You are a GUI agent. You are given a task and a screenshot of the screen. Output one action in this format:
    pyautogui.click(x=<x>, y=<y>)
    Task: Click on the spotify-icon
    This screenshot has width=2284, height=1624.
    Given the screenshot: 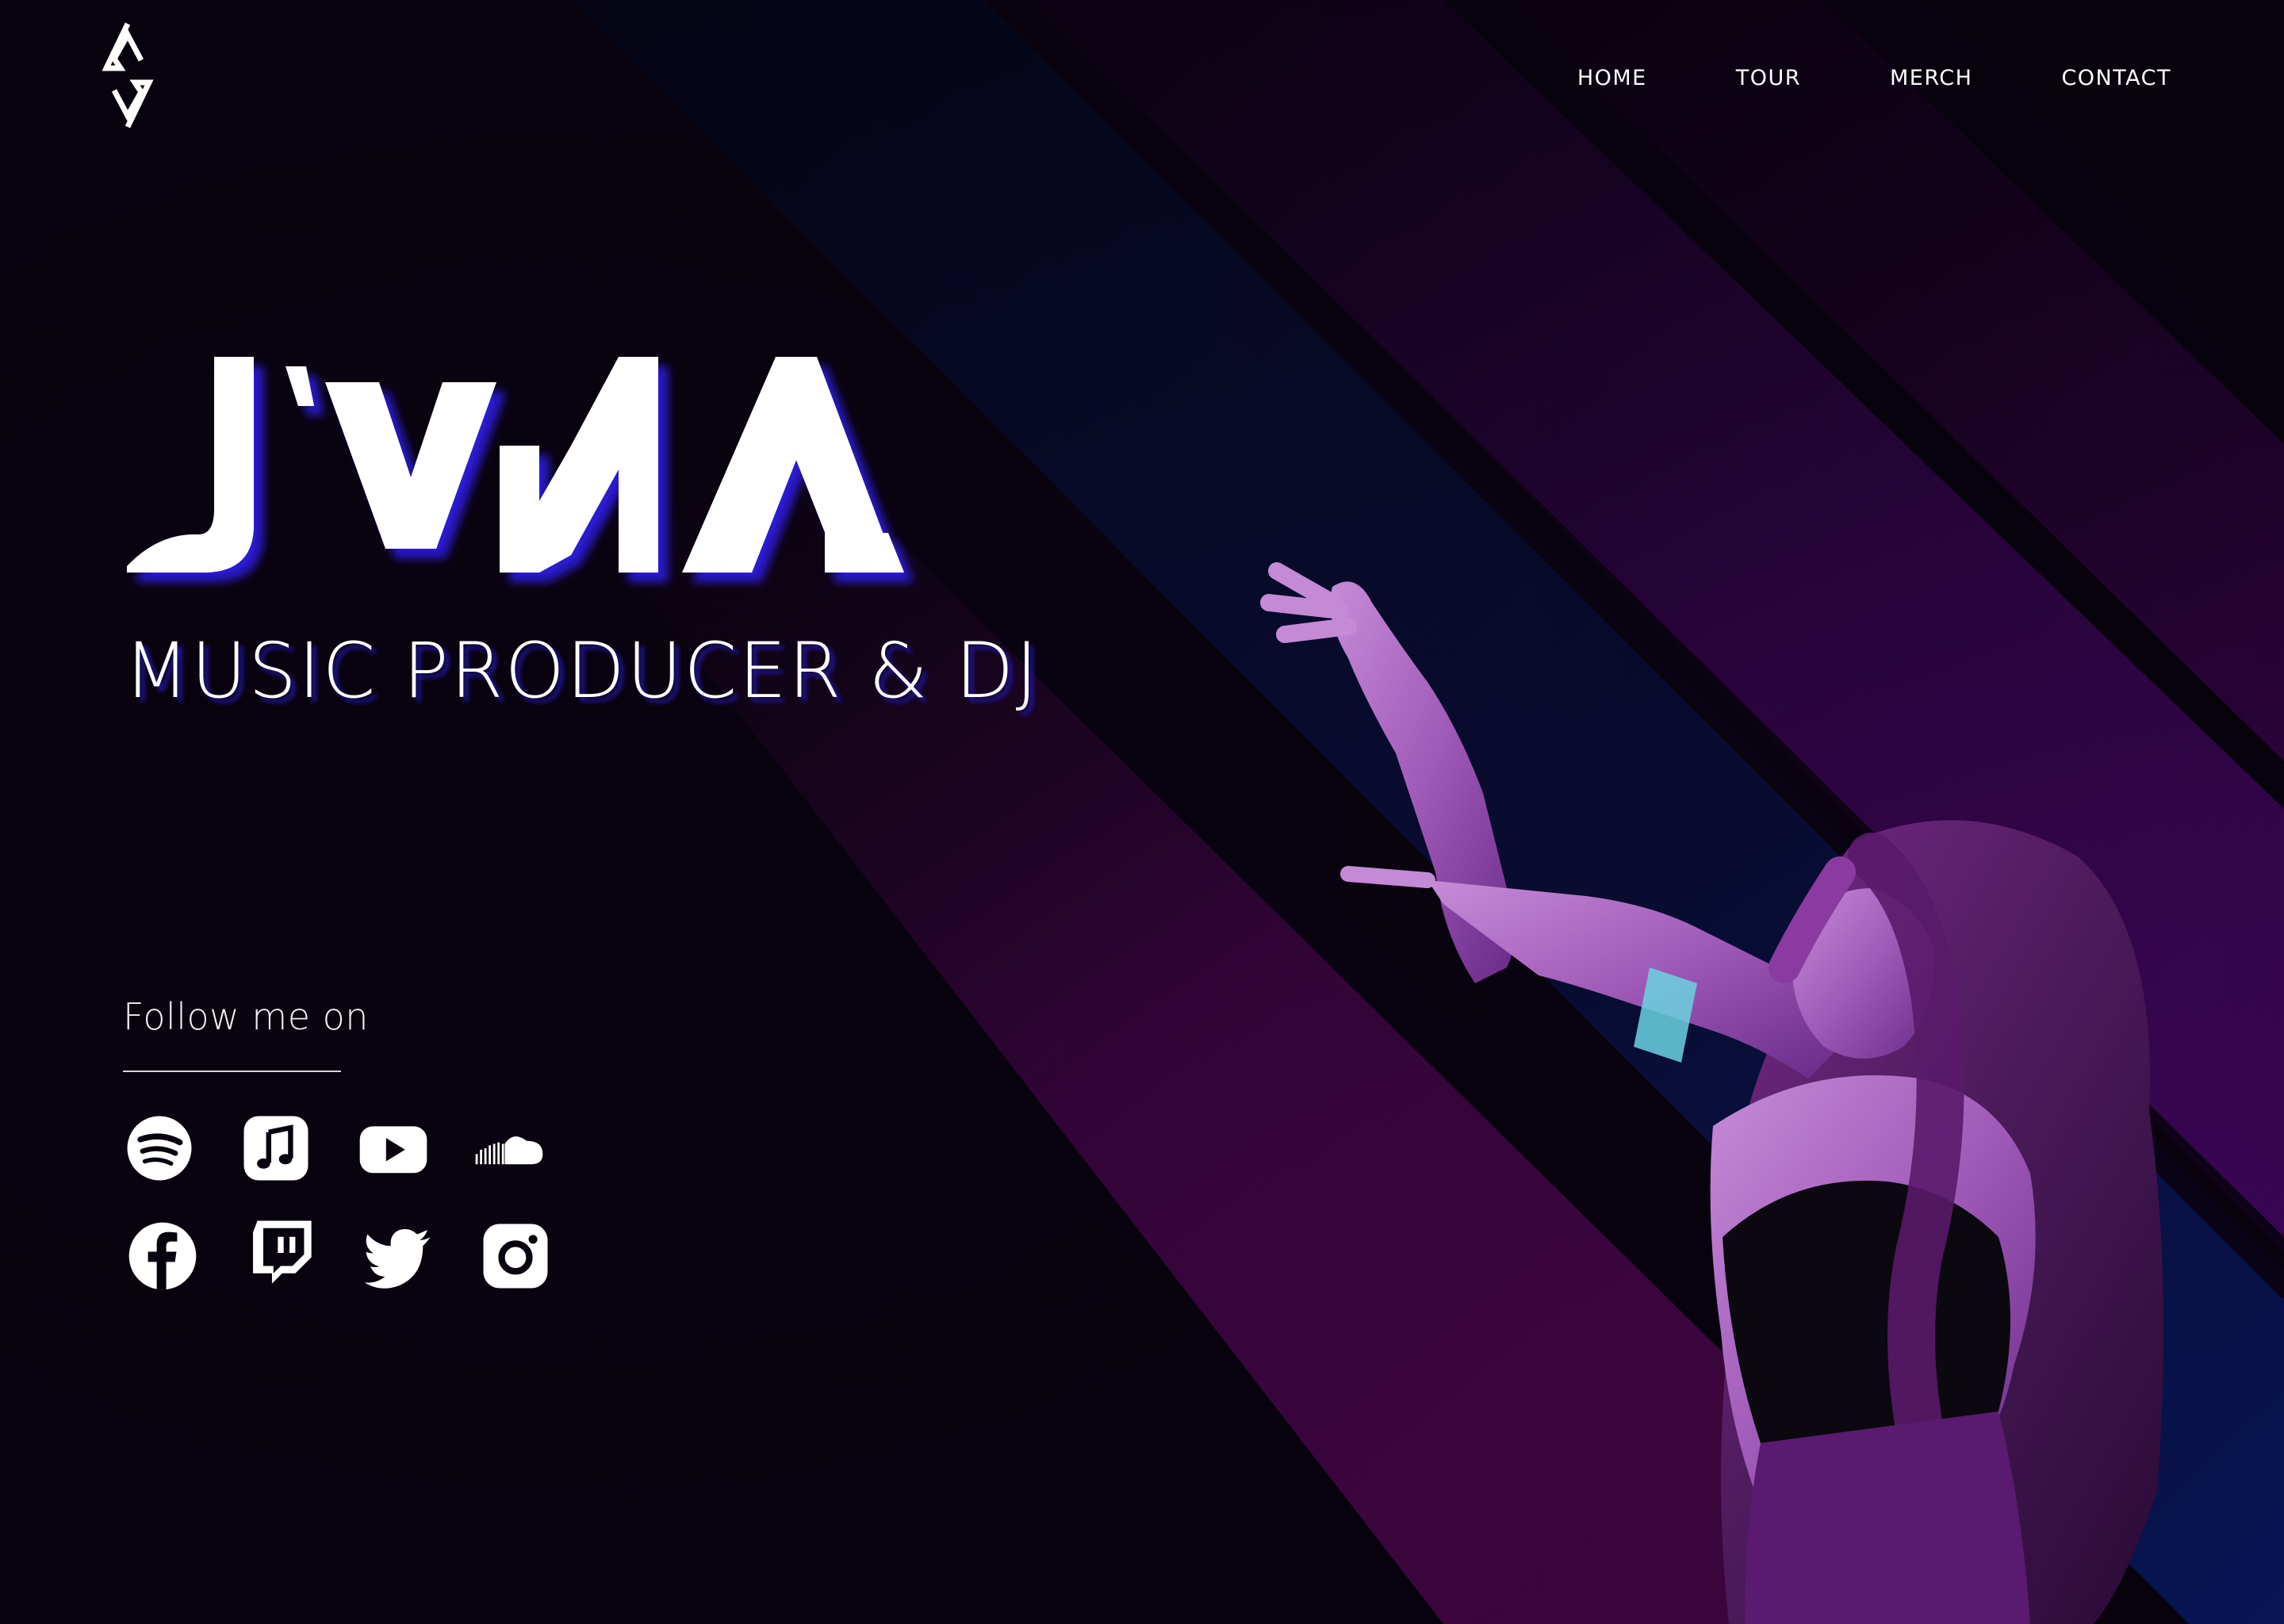 What is the action you would take?
    pyautogui.click(x=159, y=1148)
    